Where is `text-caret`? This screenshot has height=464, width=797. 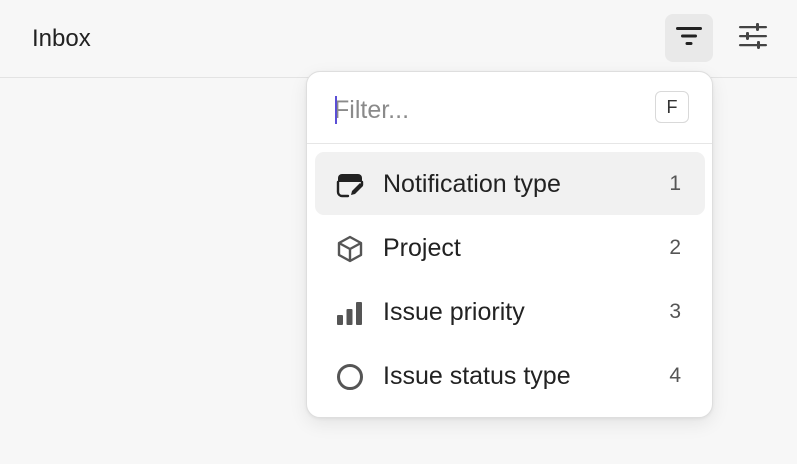 text-caret is located at coordinates (336, 110).